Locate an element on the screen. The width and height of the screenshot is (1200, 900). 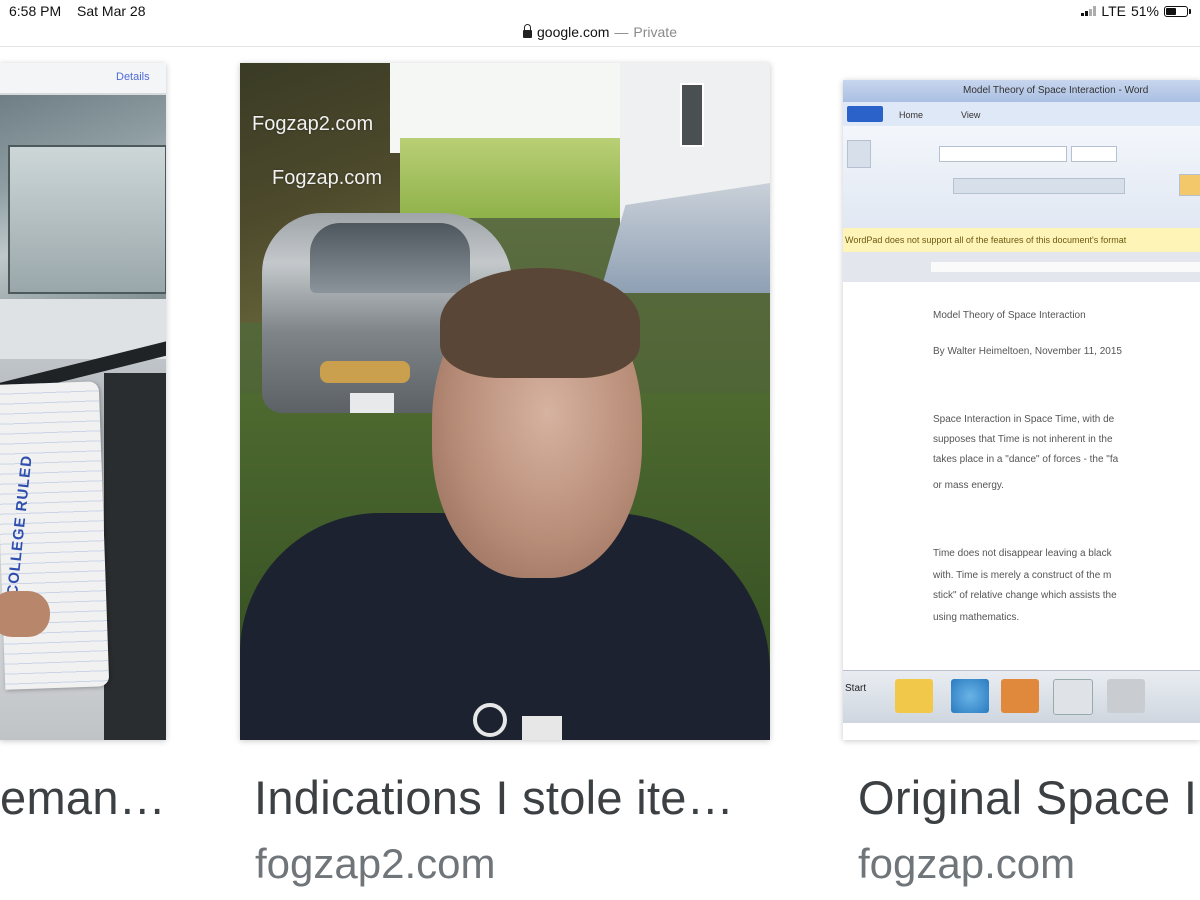
result-title-right: Original Space I is located at coordinates (1027, 797).